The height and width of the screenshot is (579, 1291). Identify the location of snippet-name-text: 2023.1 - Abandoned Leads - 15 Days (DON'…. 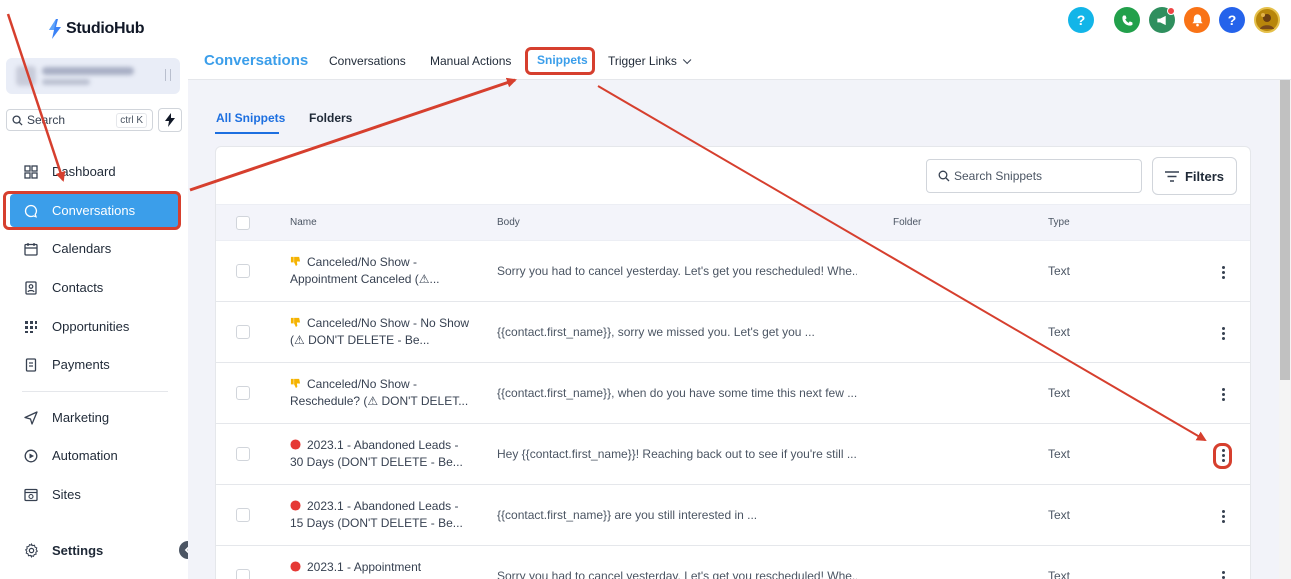
(376, 514).